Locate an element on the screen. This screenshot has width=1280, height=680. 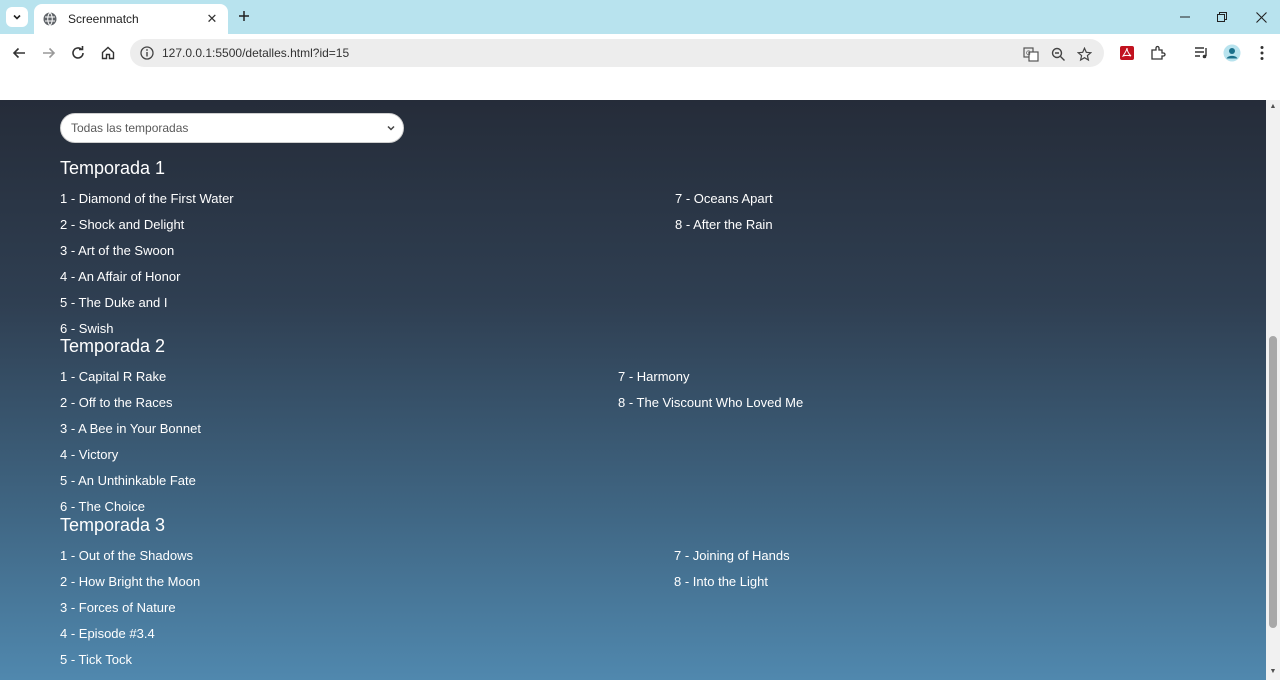
page-header-strip is located at coordinates (640, 86).